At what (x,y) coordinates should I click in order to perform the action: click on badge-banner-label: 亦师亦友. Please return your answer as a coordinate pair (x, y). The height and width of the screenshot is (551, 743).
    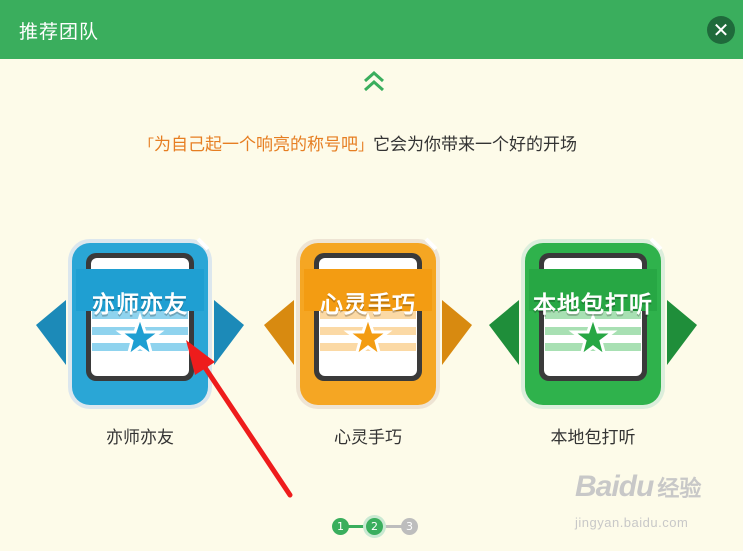
    Looking at the image, I should click on (140, 305).